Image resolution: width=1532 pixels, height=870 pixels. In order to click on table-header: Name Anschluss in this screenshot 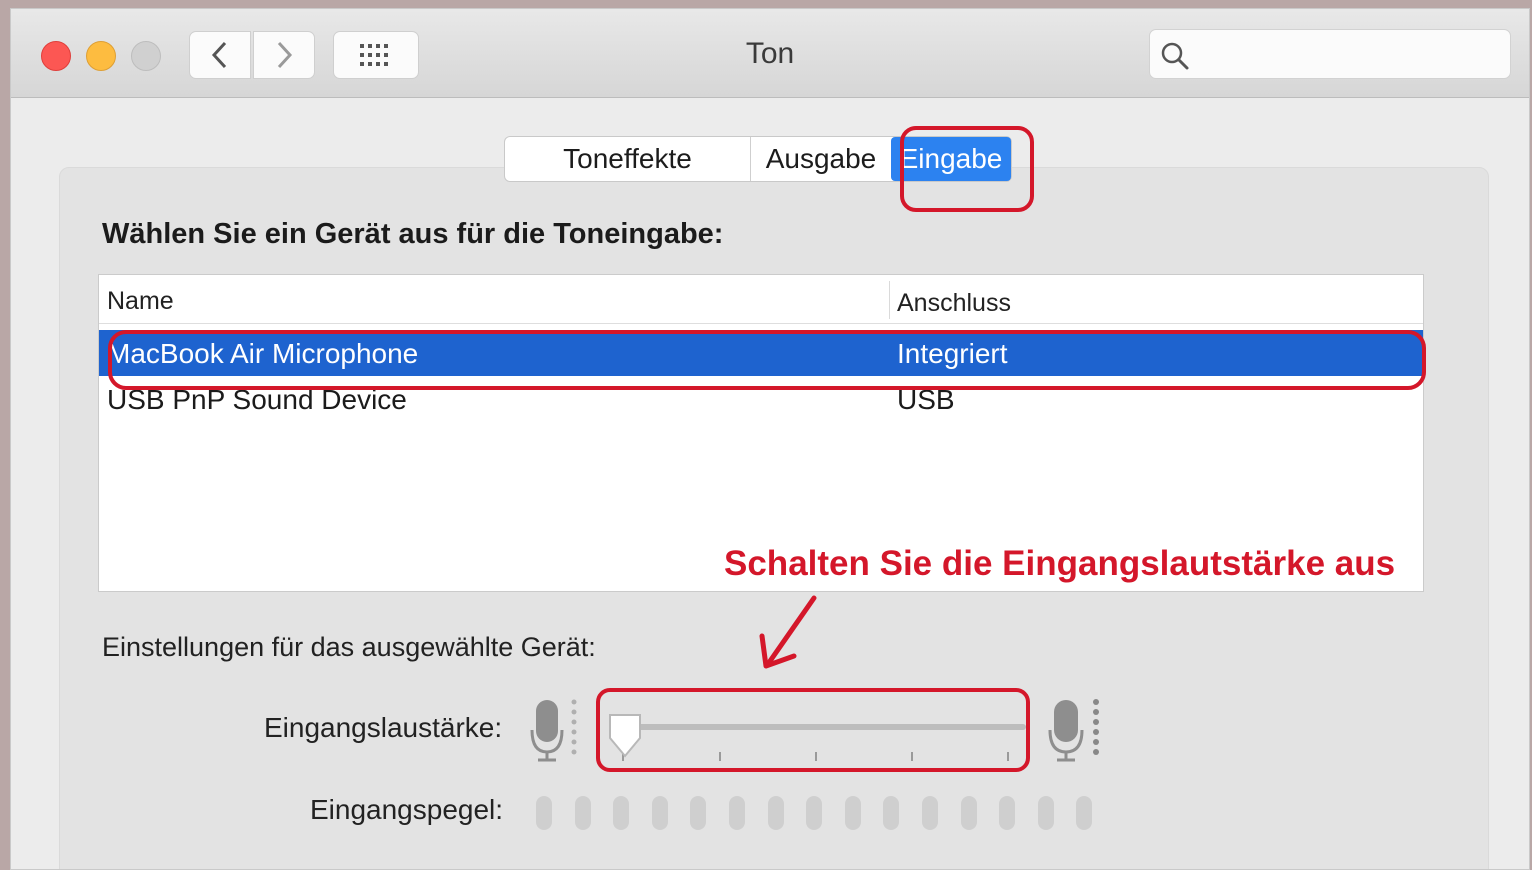, I will do `click(761, 299)`.